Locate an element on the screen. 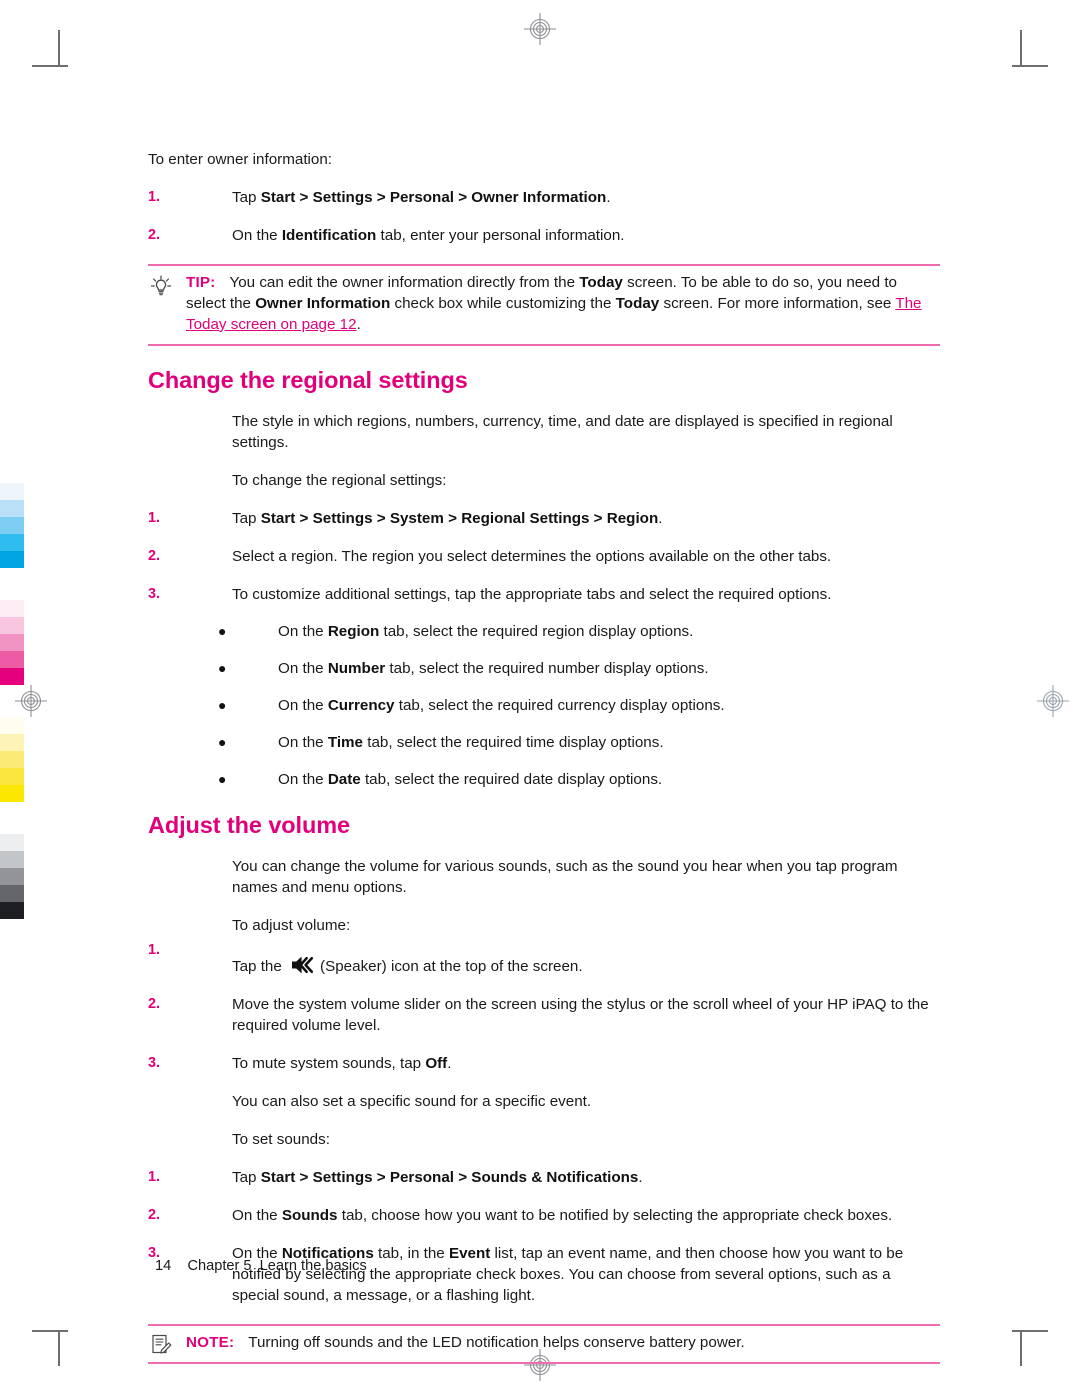  step-number: 3. is located at coordinates (154, 593).